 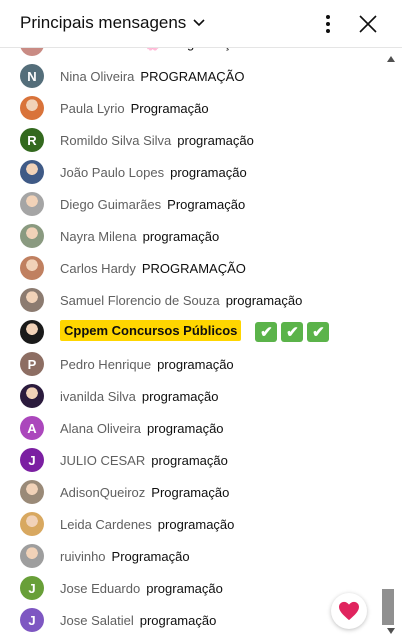 I want to click on author-name: Paula Lyrio, so click(x=92, y=108).